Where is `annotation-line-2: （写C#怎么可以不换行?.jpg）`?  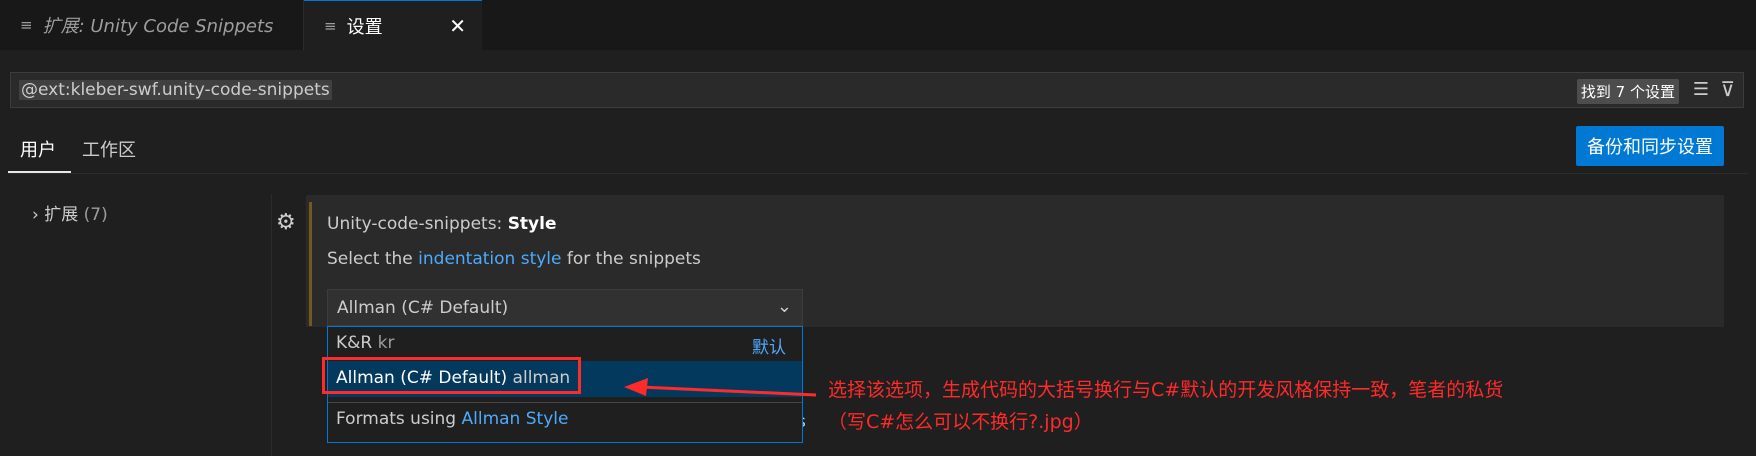 annotation-line-2: （写C#怎么可以不换行?.jpg） is located at coordinates (960, 422).